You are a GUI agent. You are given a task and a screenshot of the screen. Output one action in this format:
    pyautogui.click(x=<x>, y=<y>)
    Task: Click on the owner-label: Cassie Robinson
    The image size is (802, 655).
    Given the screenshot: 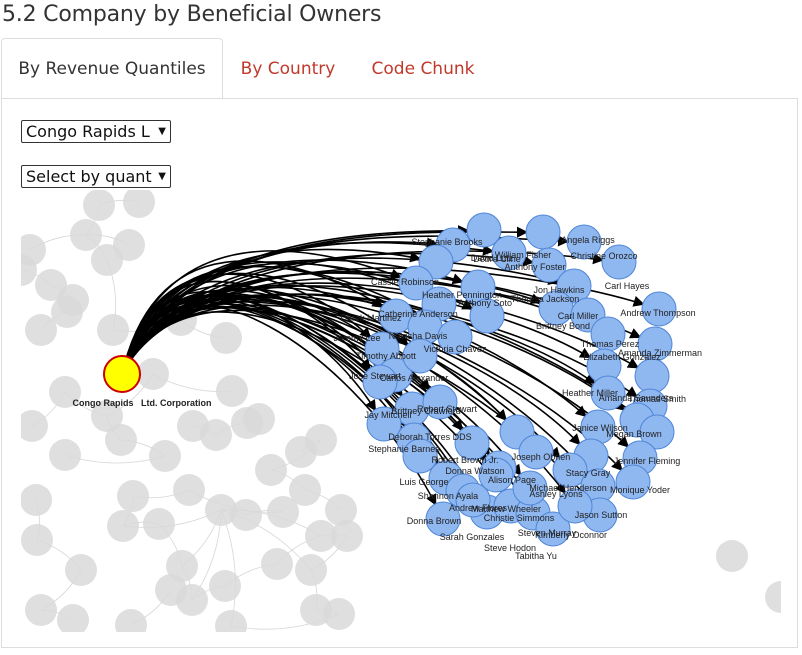 What is the action you would take?
    pyautogui.click(x=405, y=282)
    